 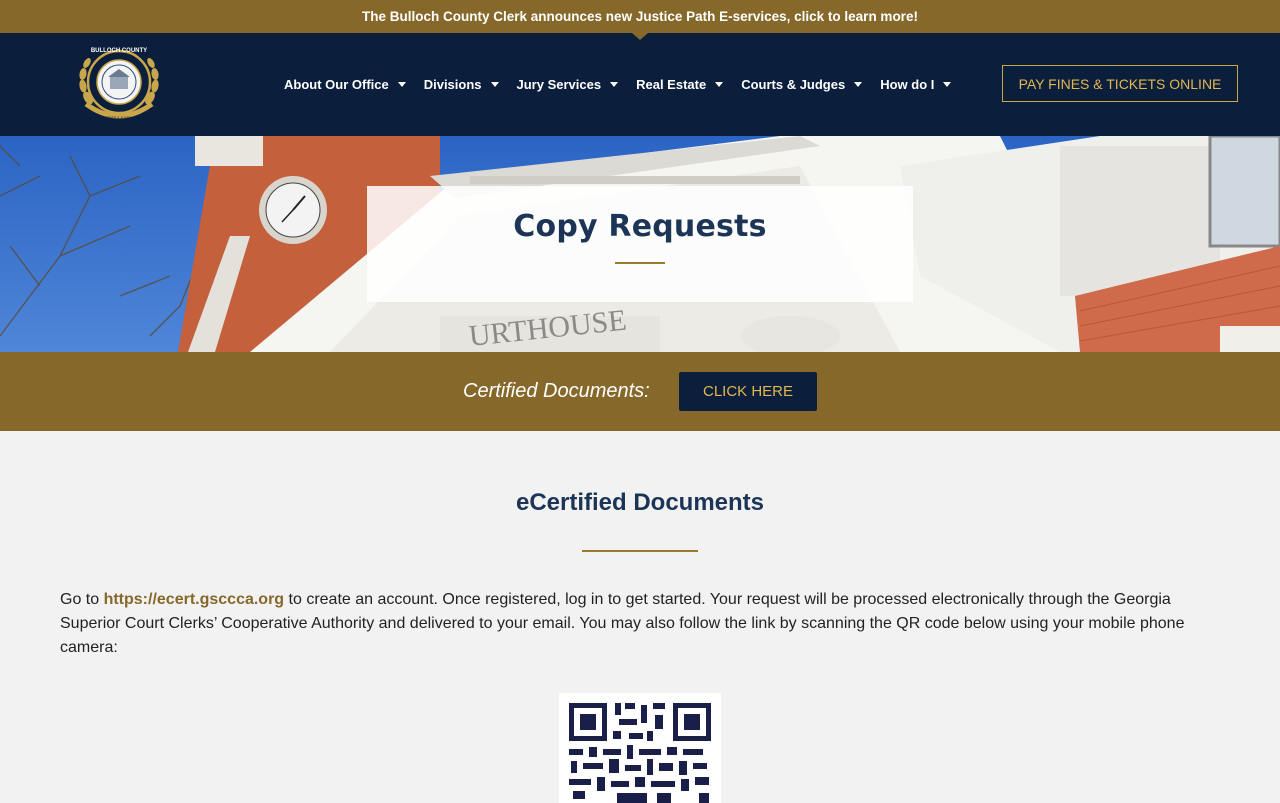 What do you see at coordinates (640, 502) in the screenshot?
I see `section-title: eCertified Documents` at bounding box center [640, 502].